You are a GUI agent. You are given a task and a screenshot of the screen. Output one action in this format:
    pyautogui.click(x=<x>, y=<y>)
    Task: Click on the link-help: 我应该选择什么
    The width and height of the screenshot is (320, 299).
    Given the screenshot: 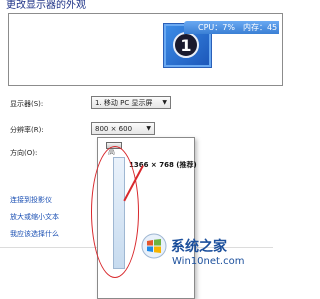 What is the action you would take?
    pyautogui.click(x=34, y=234)
    